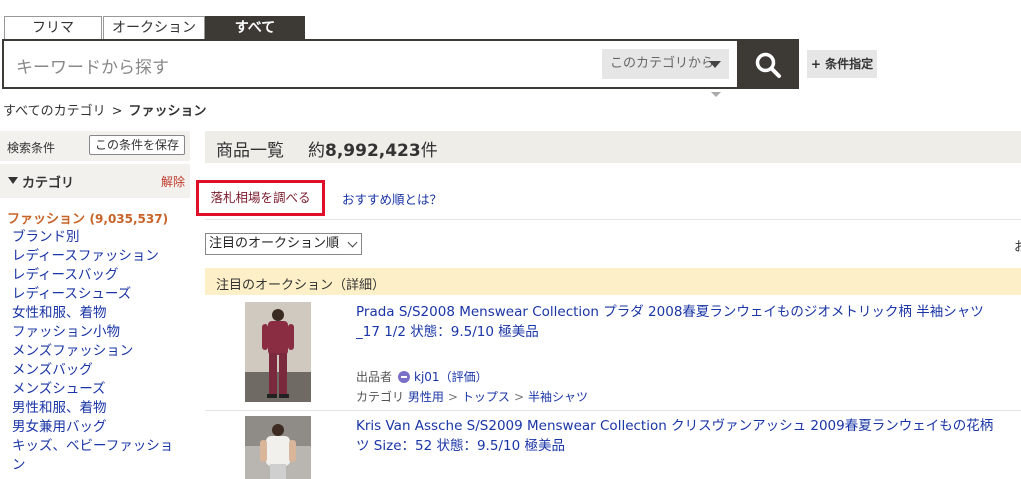 The image size is (1021, 479). What do you see at coordinates (429, 151) in the screenshot?
I see `count-suffix: 件` at bounding box center [429, 151].